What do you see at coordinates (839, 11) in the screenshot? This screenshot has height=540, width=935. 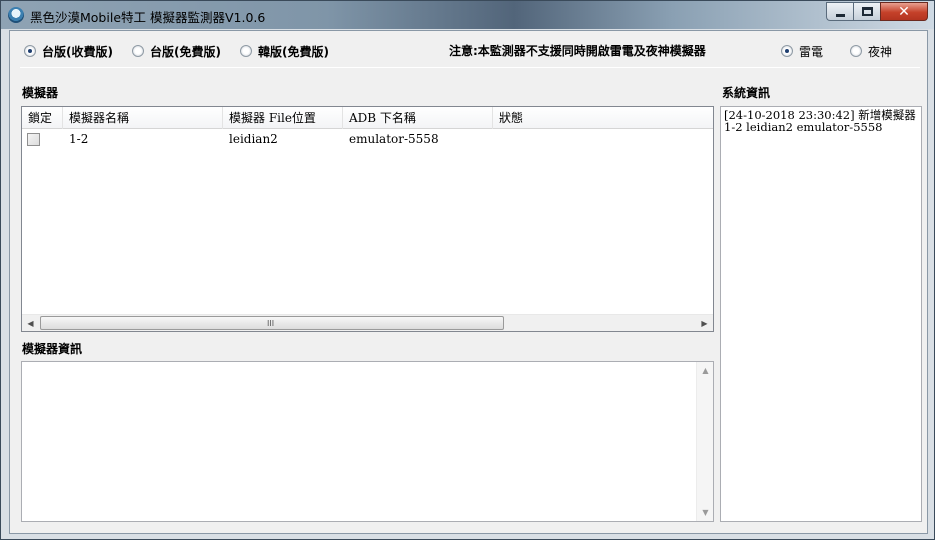 I see `minimize-button` at bounding box center [839, 11].